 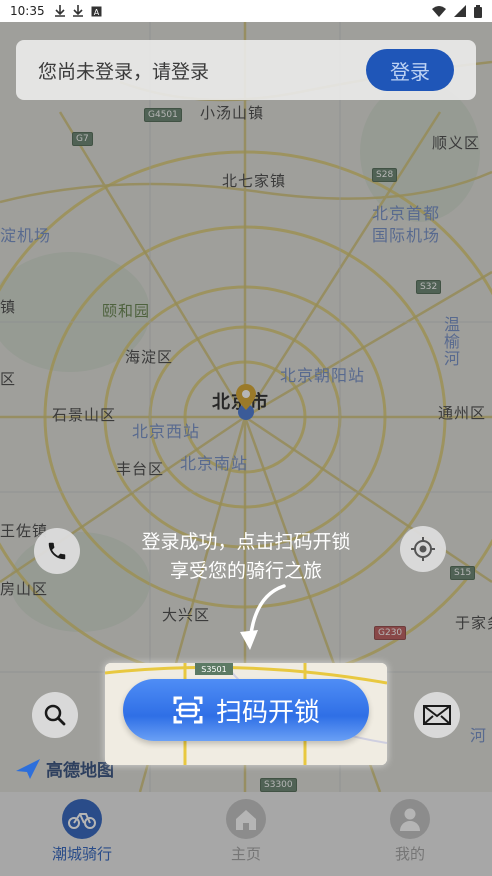 I want to click on a-icon: A, so click(x=96, y=11).